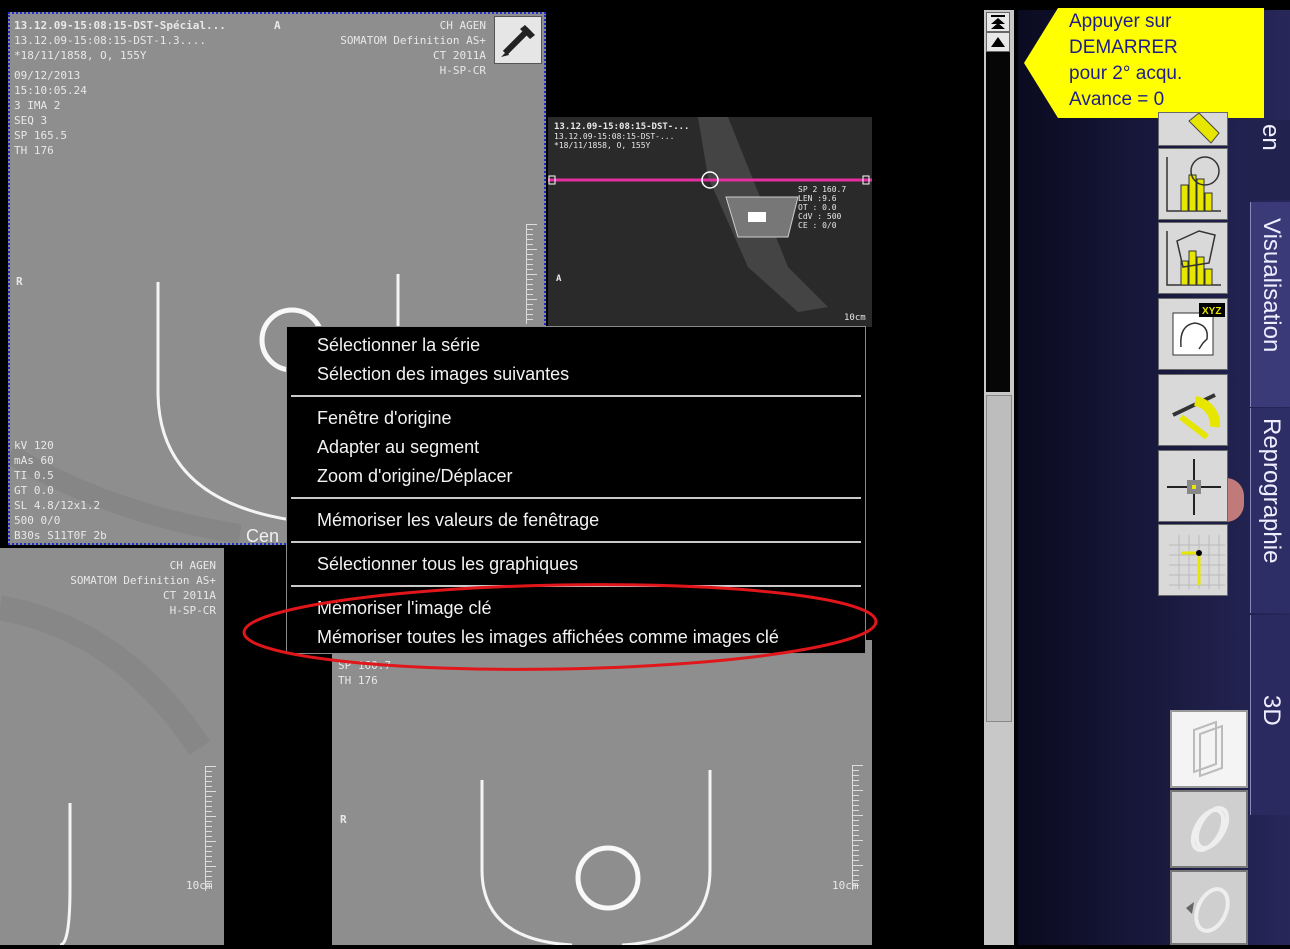  Describe the element at coordinates (263, 535) in the screenshot. I see `partial-label: Cen` at that location.